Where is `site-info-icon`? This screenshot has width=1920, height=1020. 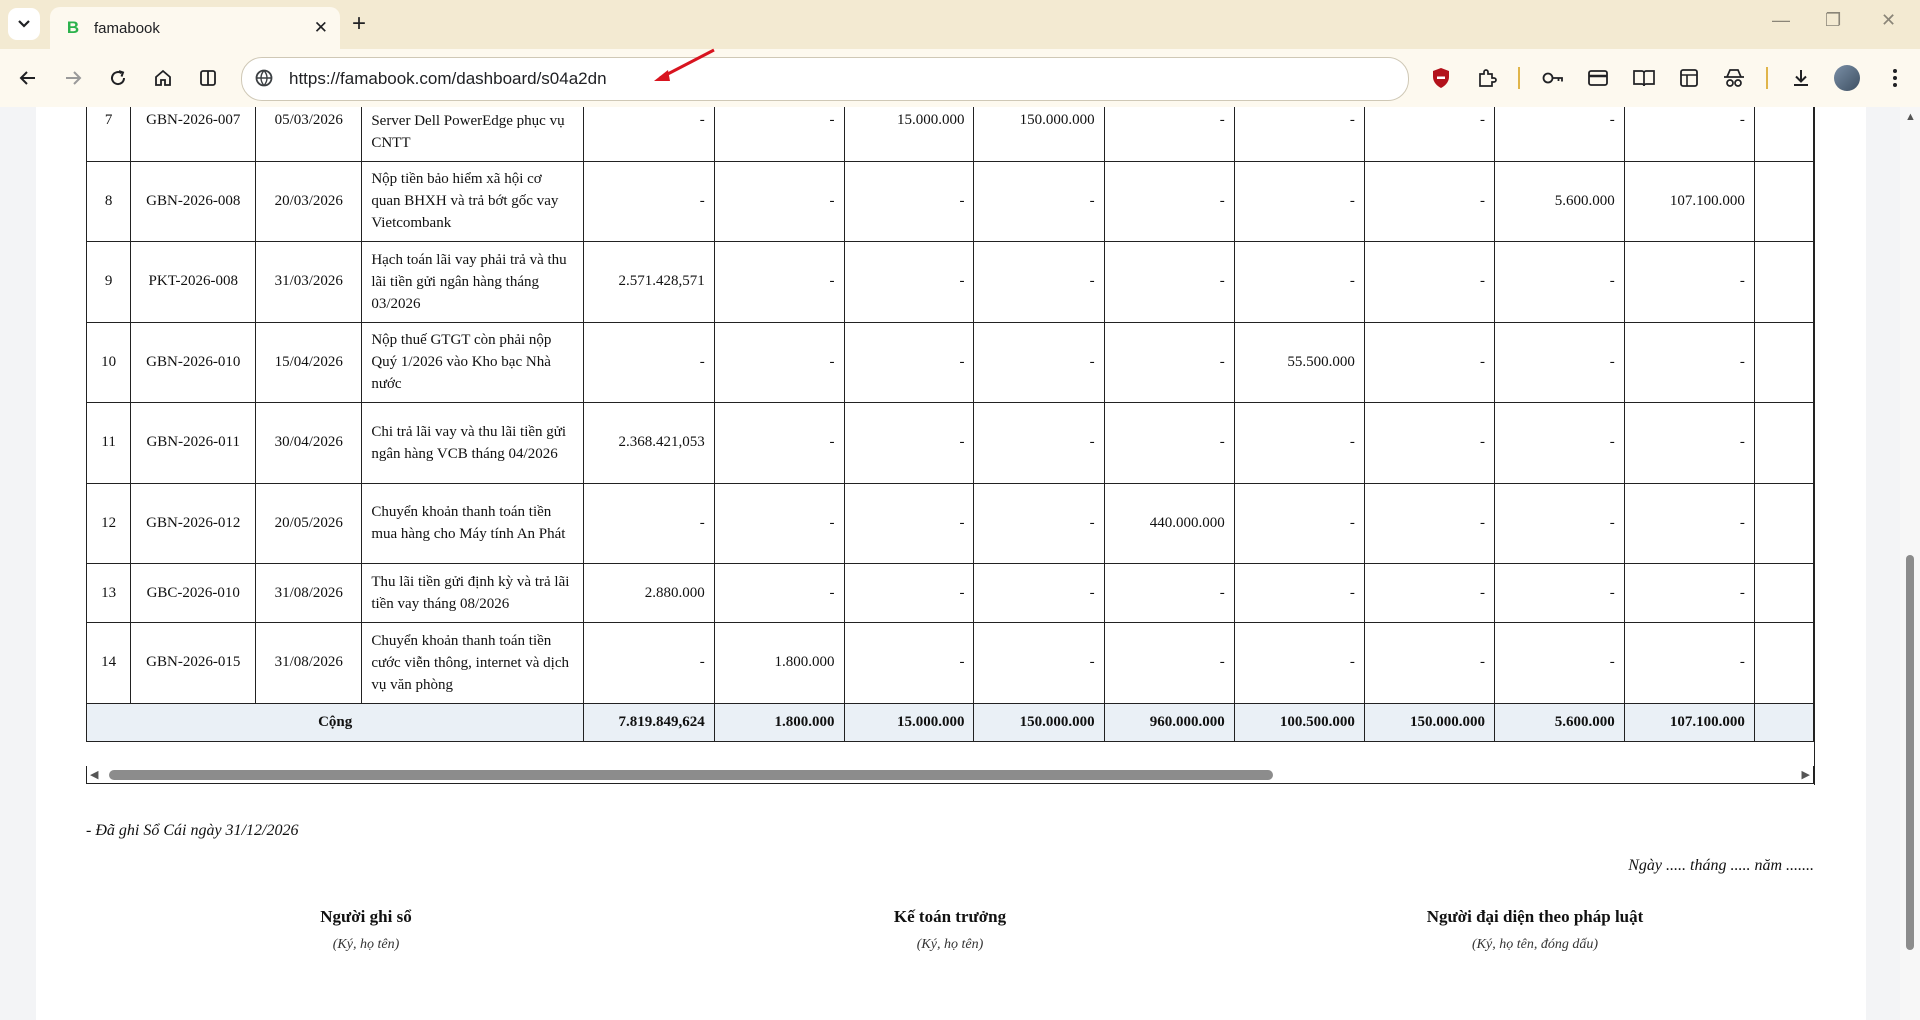 site-info-icon is located at coordinates (264, 78).